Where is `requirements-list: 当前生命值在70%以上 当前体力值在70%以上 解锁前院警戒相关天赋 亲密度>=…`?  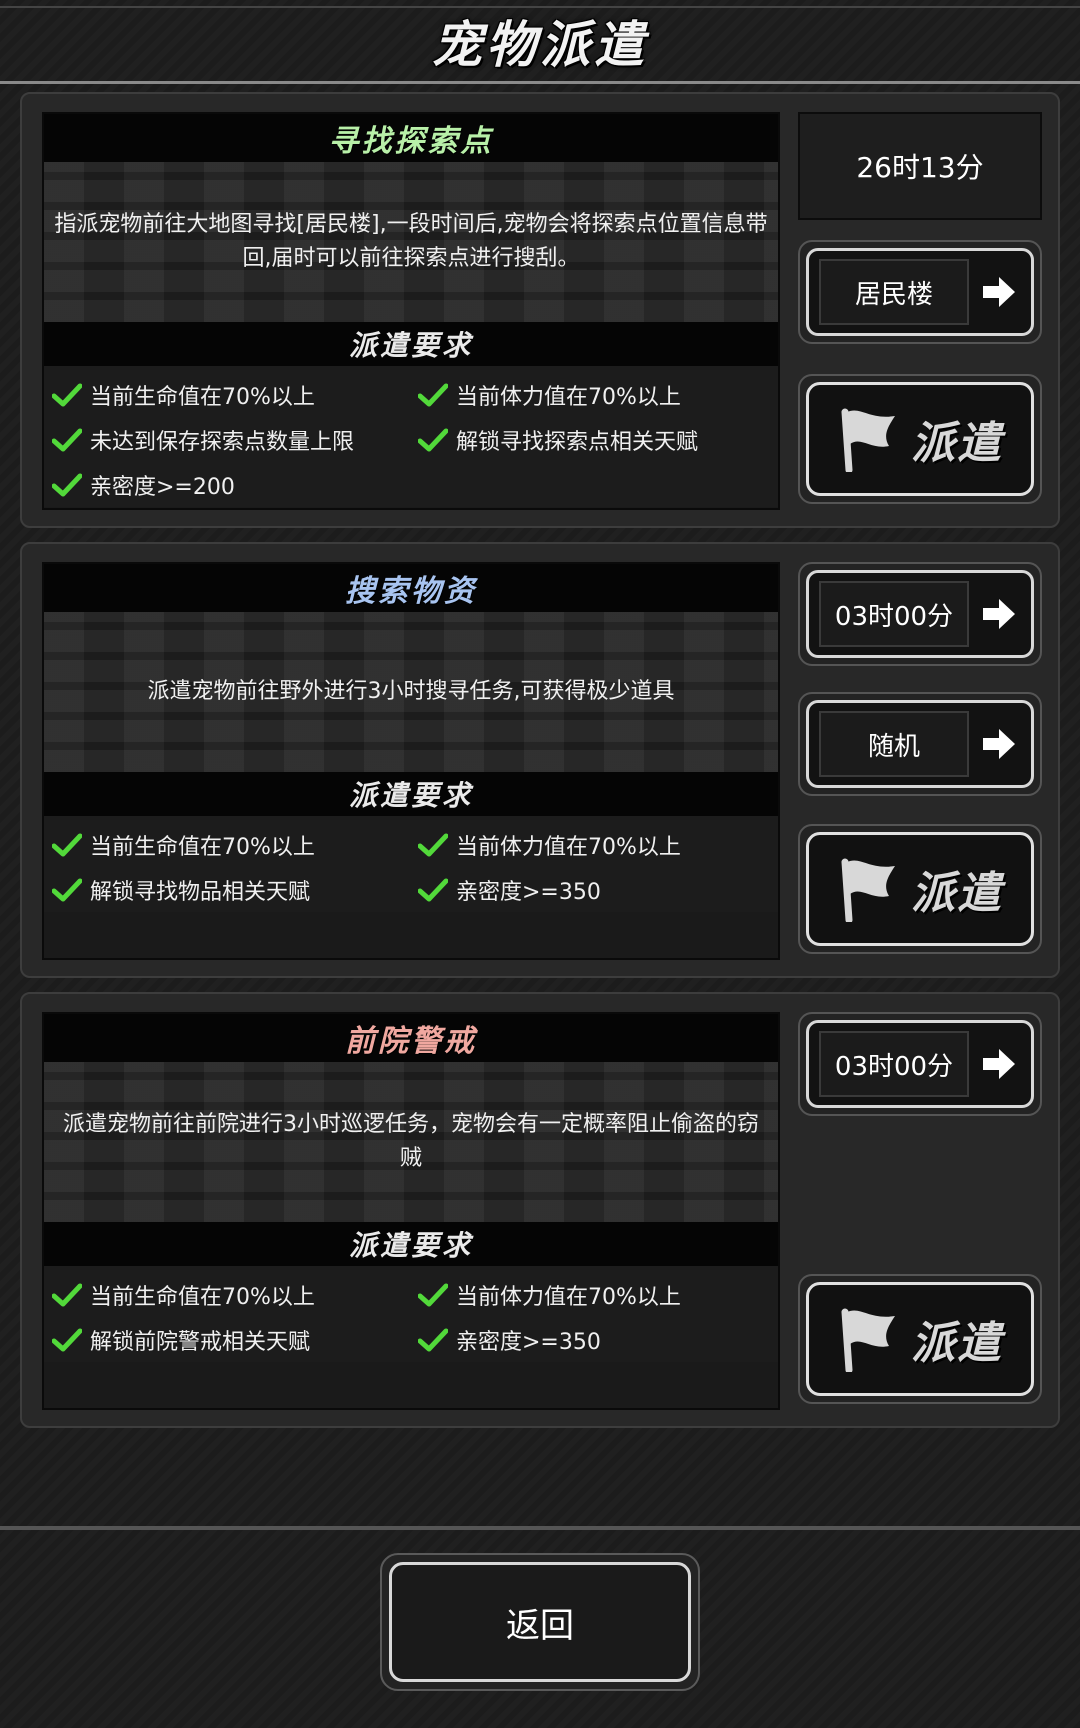
requirements-list: 当前生命值在70%以上 当前体力值在70%以上 解锁前院警戒相关天赋 亲密度>=… is located at coordinates (411, 1314).